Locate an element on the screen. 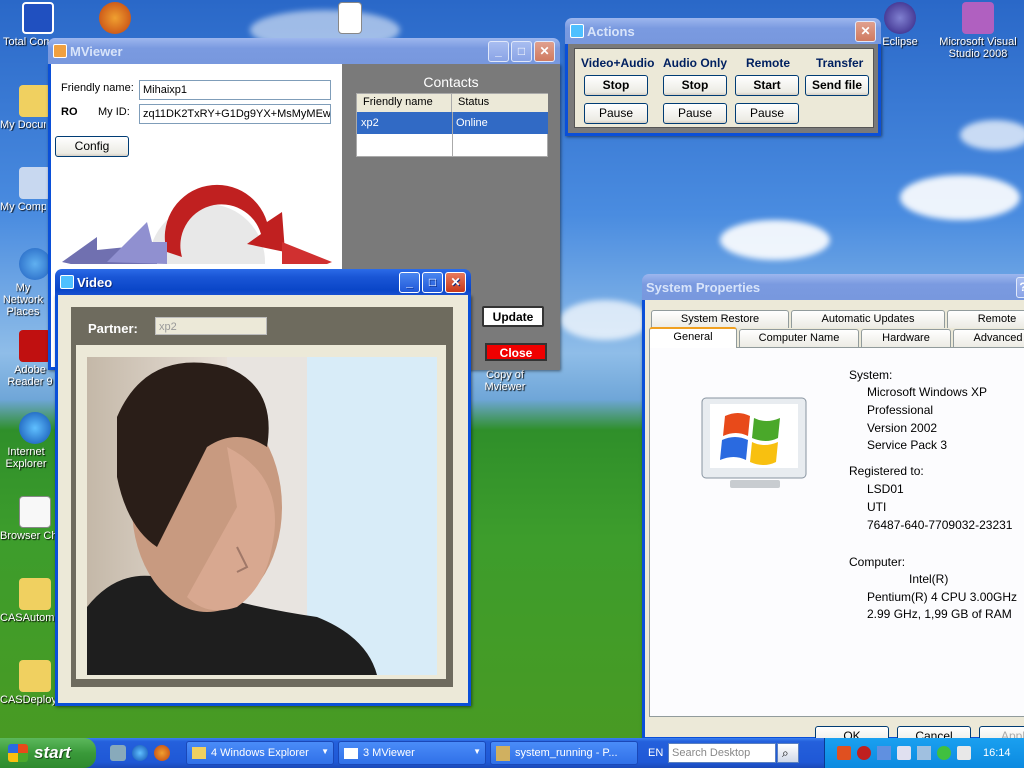 The height and width of the screenshot is (768, 1024). system-line: Service Pack 3 is located at coordinates (907, 445).